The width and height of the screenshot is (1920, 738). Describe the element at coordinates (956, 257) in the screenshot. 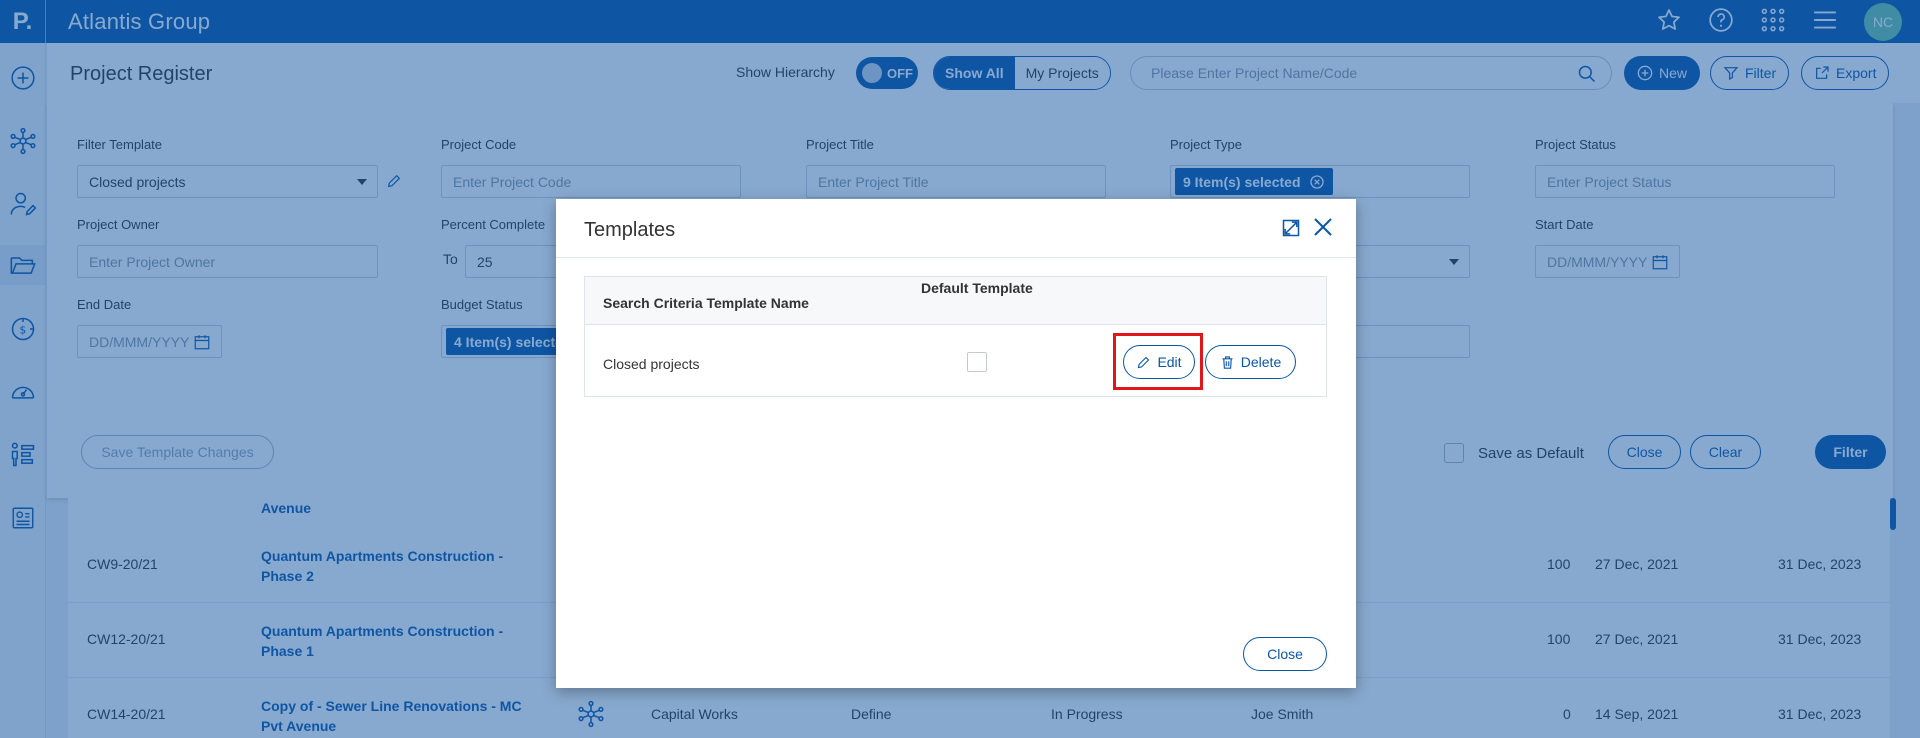

I see `modal-divider` at that location.